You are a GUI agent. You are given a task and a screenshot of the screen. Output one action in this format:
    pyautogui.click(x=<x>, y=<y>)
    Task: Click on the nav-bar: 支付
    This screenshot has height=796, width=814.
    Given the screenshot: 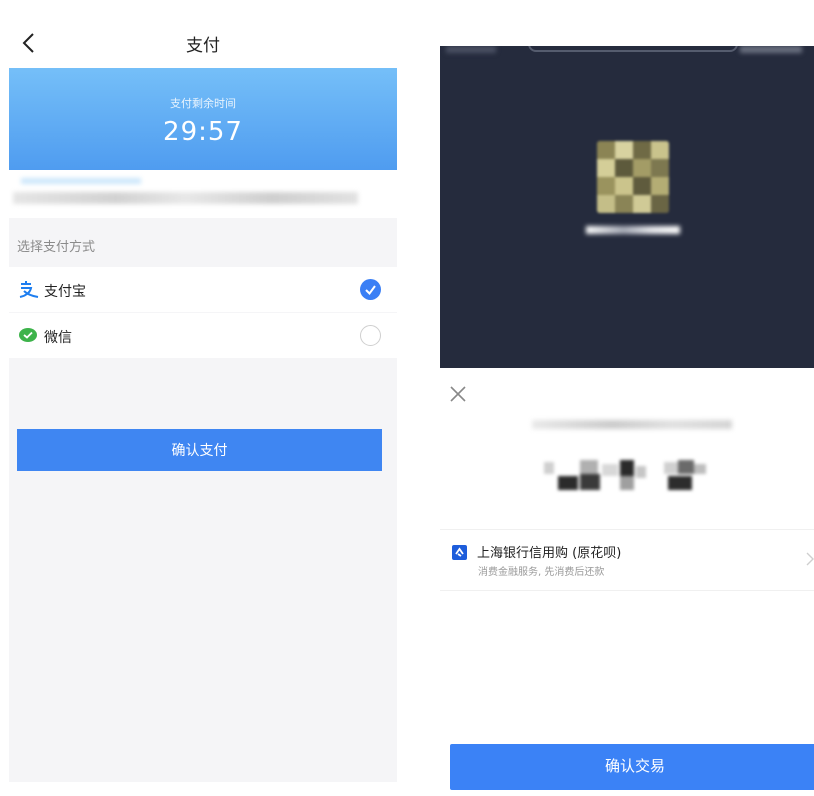 What is the action you would take?
    pyautogui.click(x=203, y=41)
    